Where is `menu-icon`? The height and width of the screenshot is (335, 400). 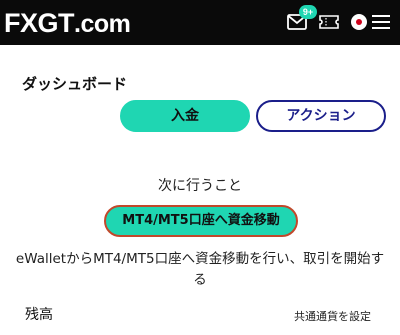 menu-icon is located at coordinates (381, 22).